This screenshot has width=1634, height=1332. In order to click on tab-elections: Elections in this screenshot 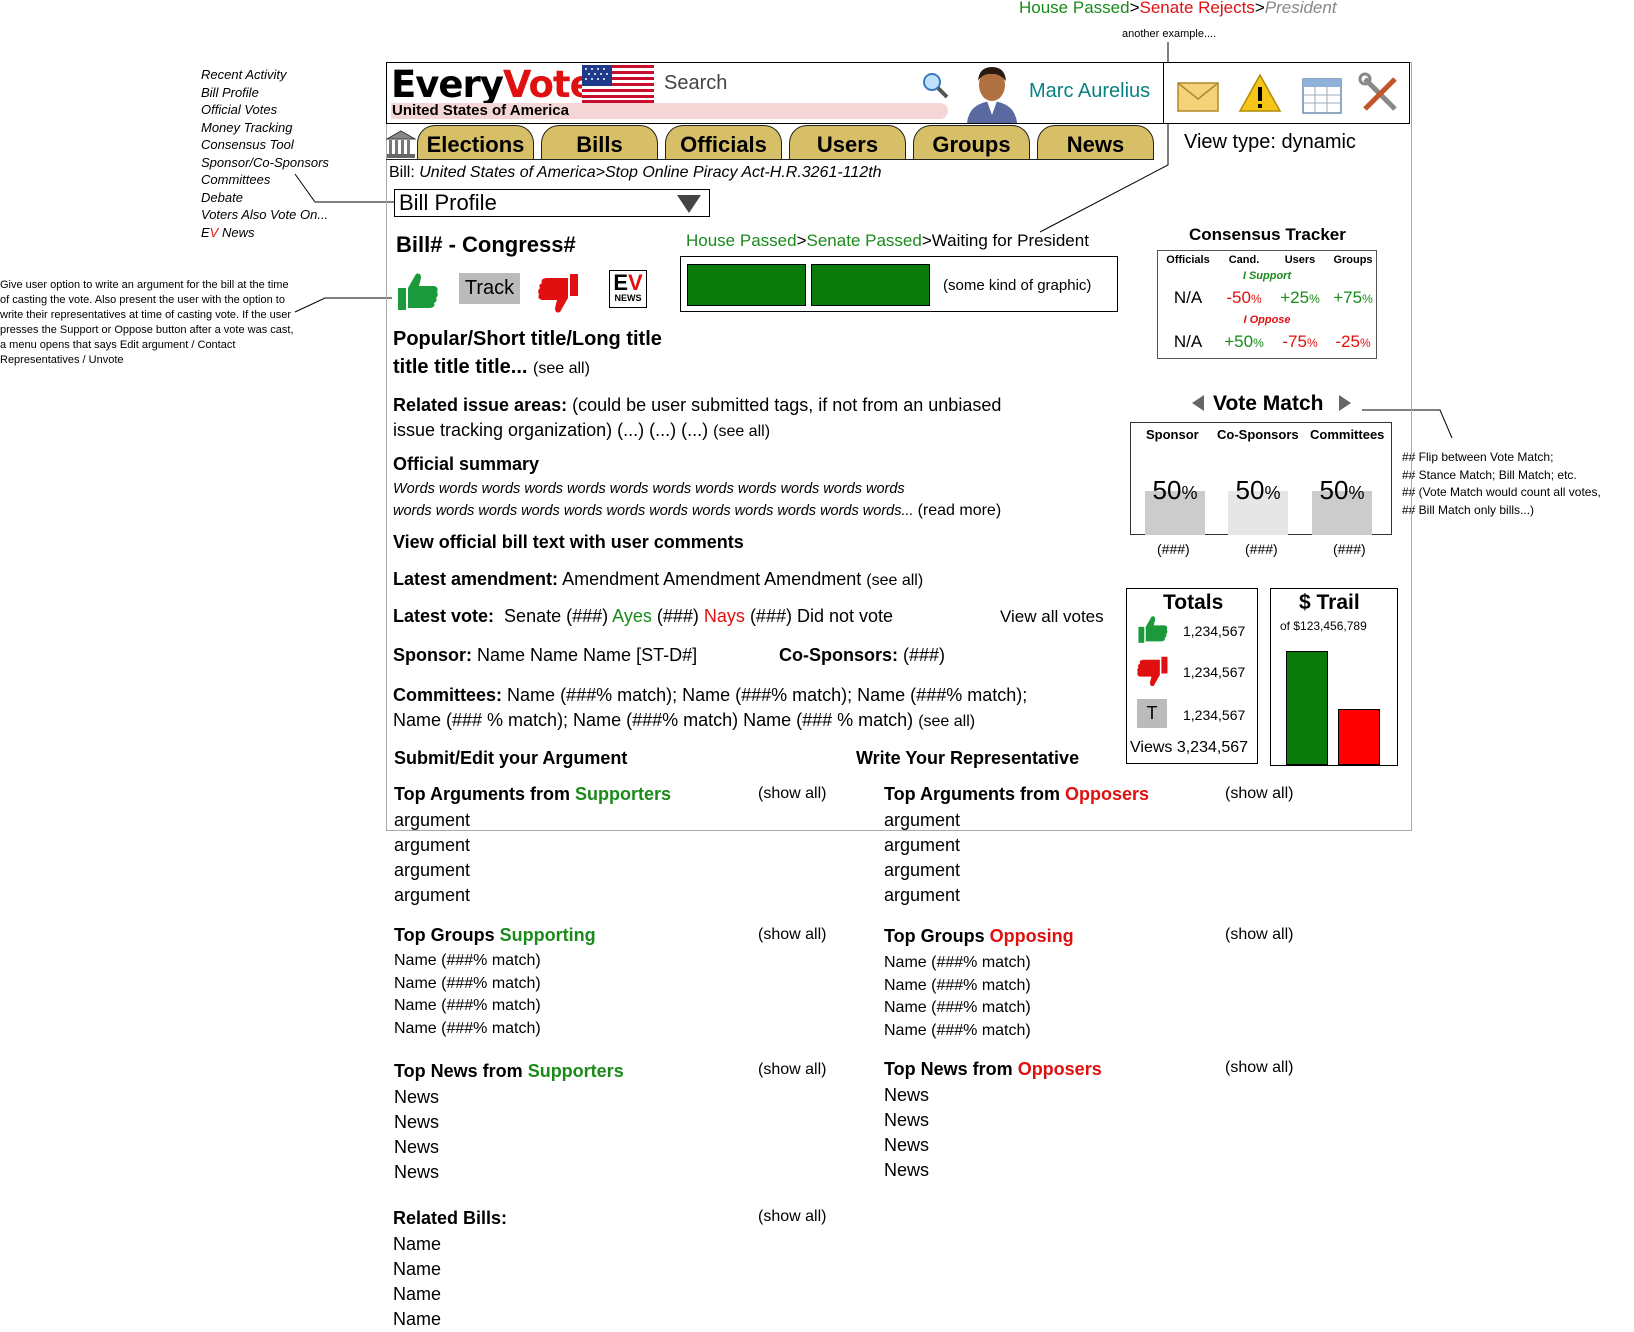, I will do `click(475, 142)`.